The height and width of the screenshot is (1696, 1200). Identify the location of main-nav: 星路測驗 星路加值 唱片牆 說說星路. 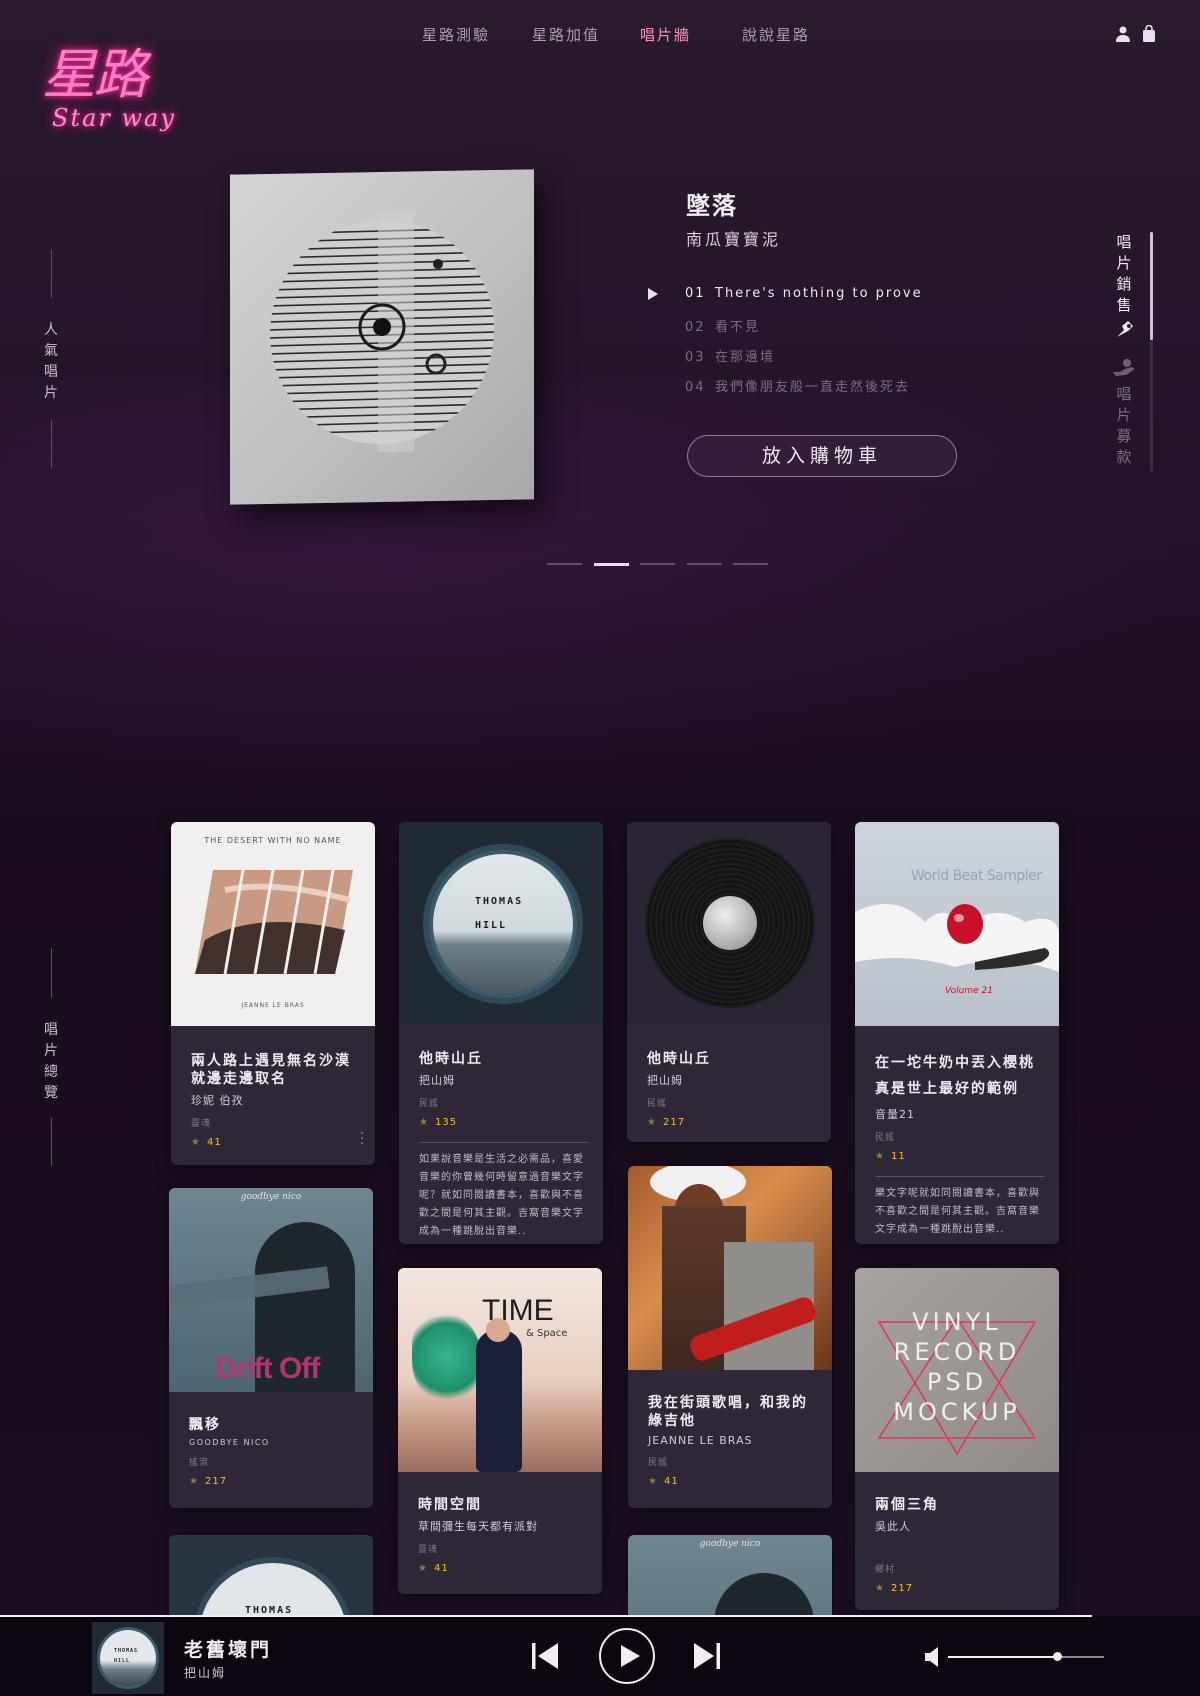
(600, 34).